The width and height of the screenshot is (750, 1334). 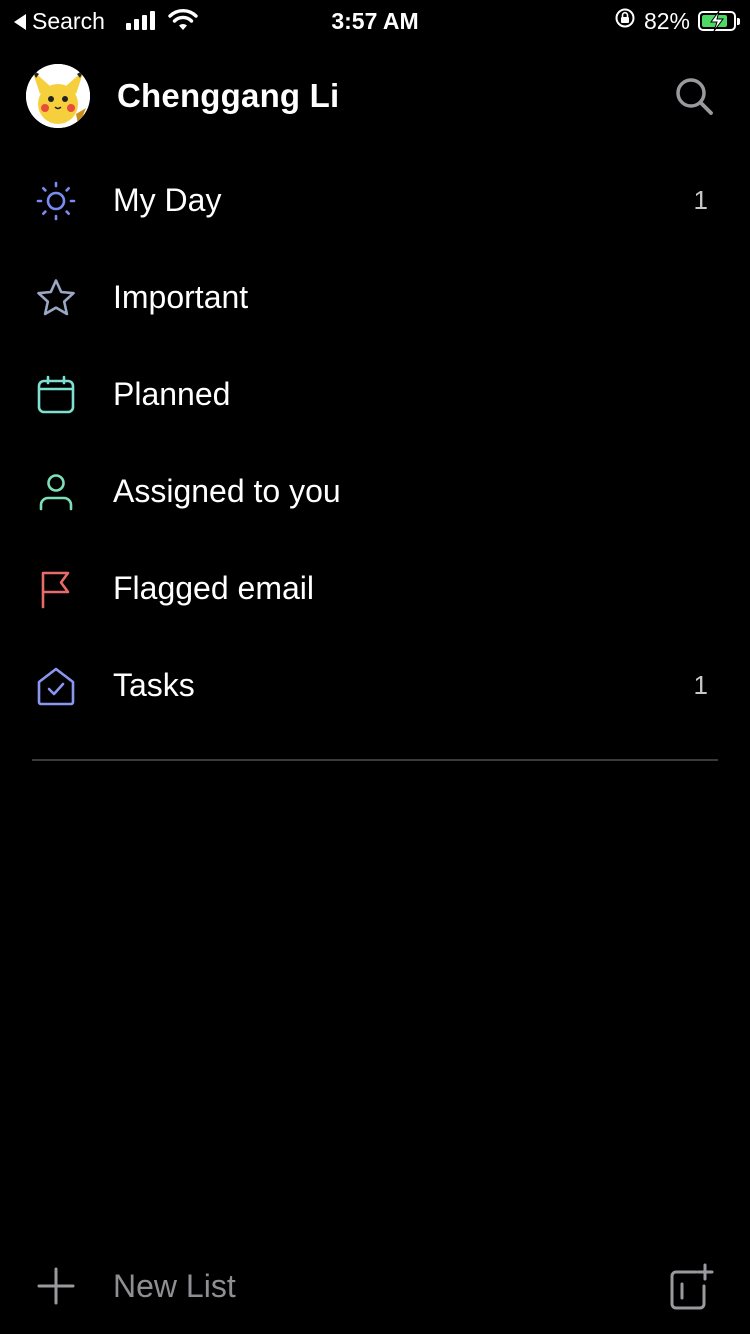 What do you see at coordinates (56, 1286) in the screenshot?
I see `plus-icon` at bounding box center [56, 1286].